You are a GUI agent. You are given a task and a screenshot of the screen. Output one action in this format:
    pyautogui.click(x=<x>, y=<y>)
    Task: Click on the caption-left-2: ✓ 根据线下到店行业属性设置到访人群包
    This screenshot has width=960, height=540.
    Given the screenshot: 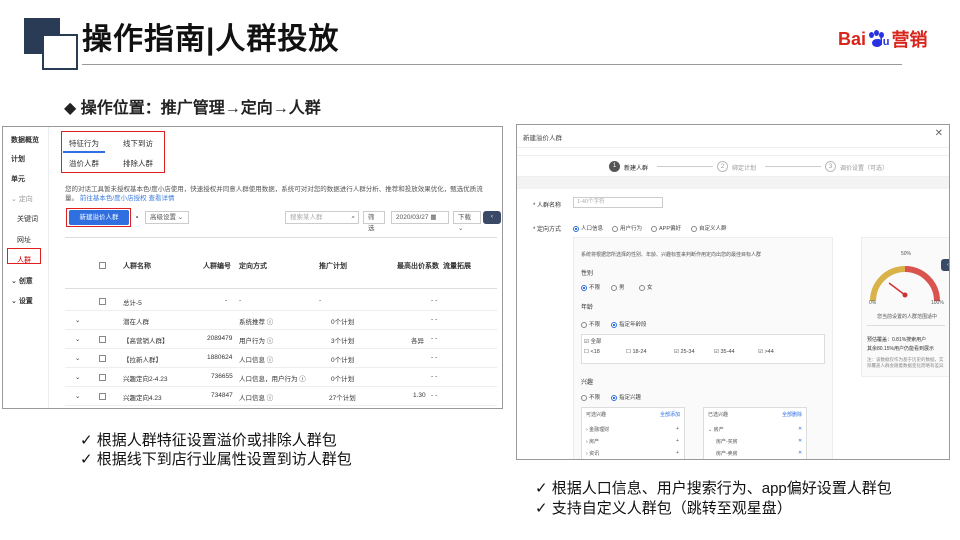 What is the action you would take?
    pyautogui.click(x=216, y=459)
    